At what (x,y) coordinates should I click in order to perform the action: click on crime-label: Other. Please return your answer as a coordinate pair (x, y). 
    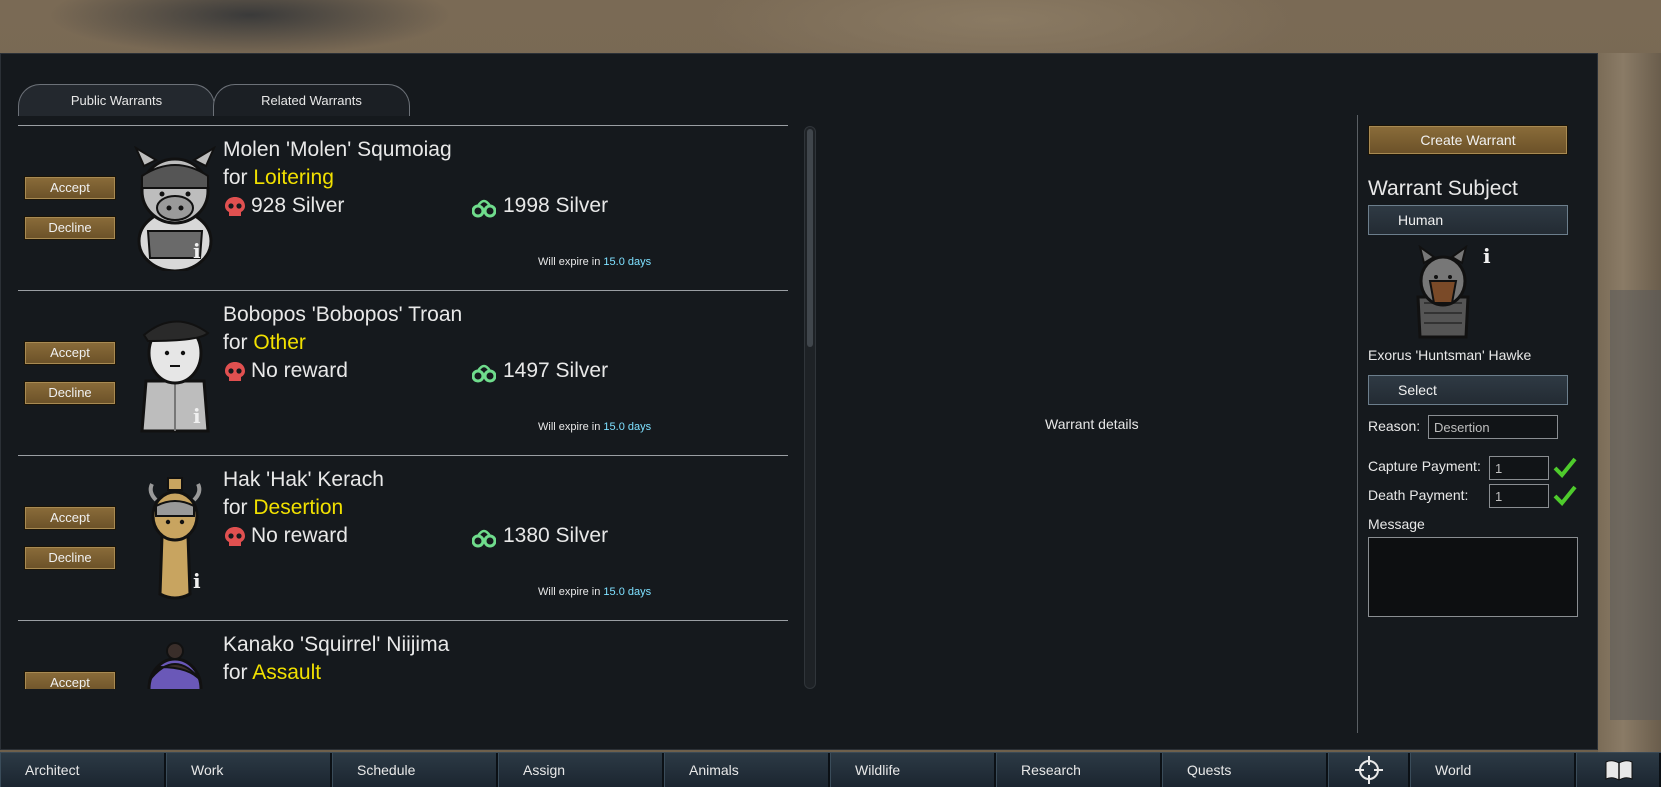
    Looking at the image, I should click on (279, 342).